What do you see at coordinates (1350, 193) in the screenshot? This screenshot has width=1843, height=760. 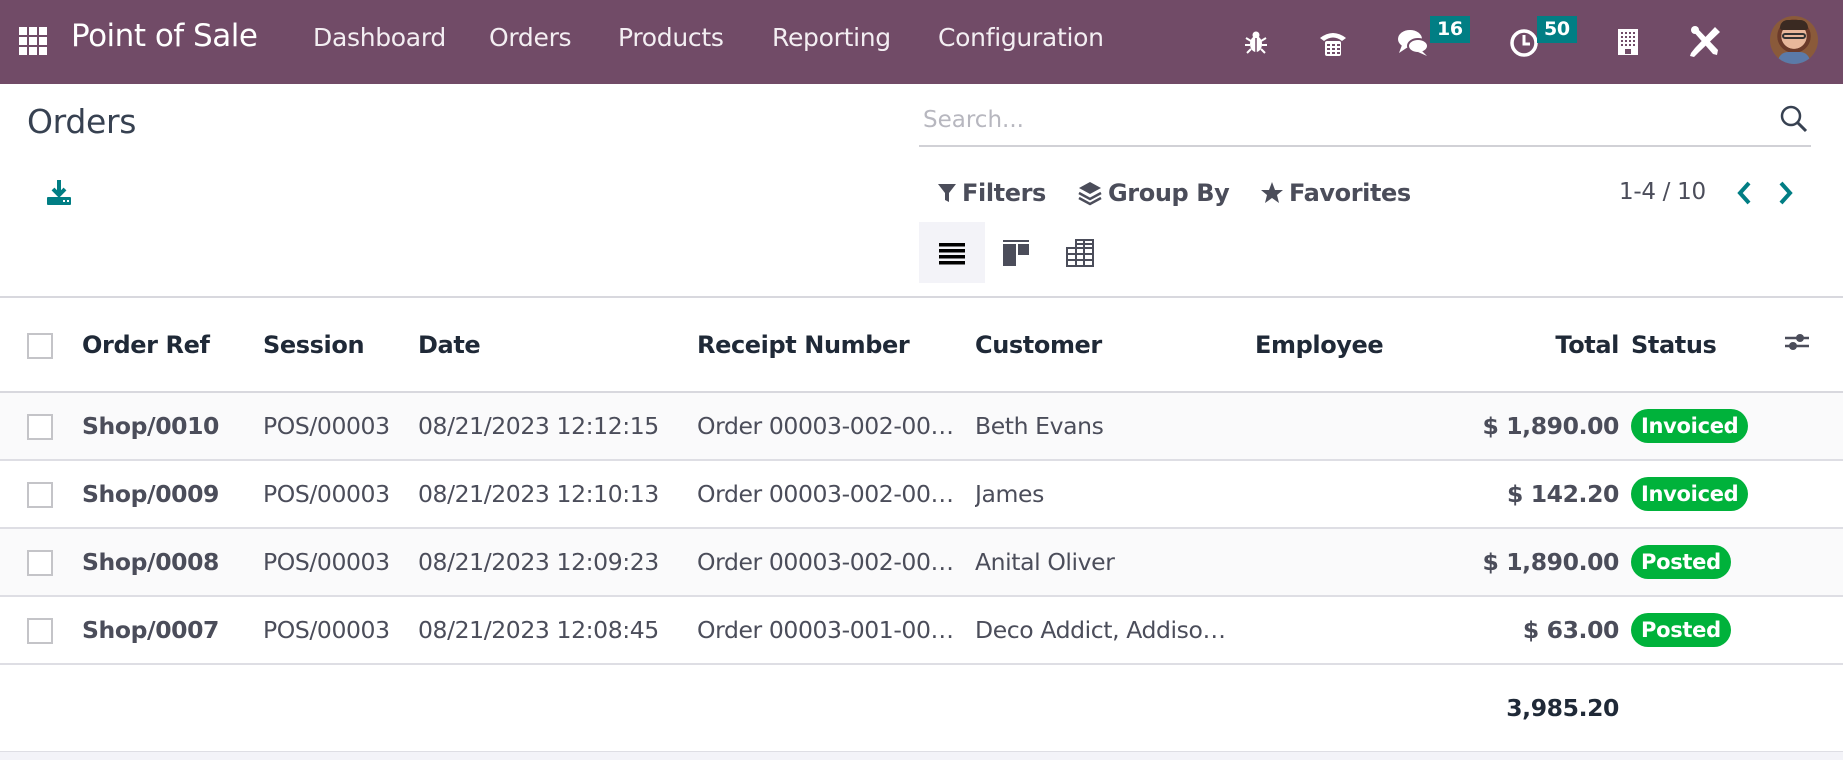 I see `favorites-label: Favorites` at bounding box center [1350, 193].